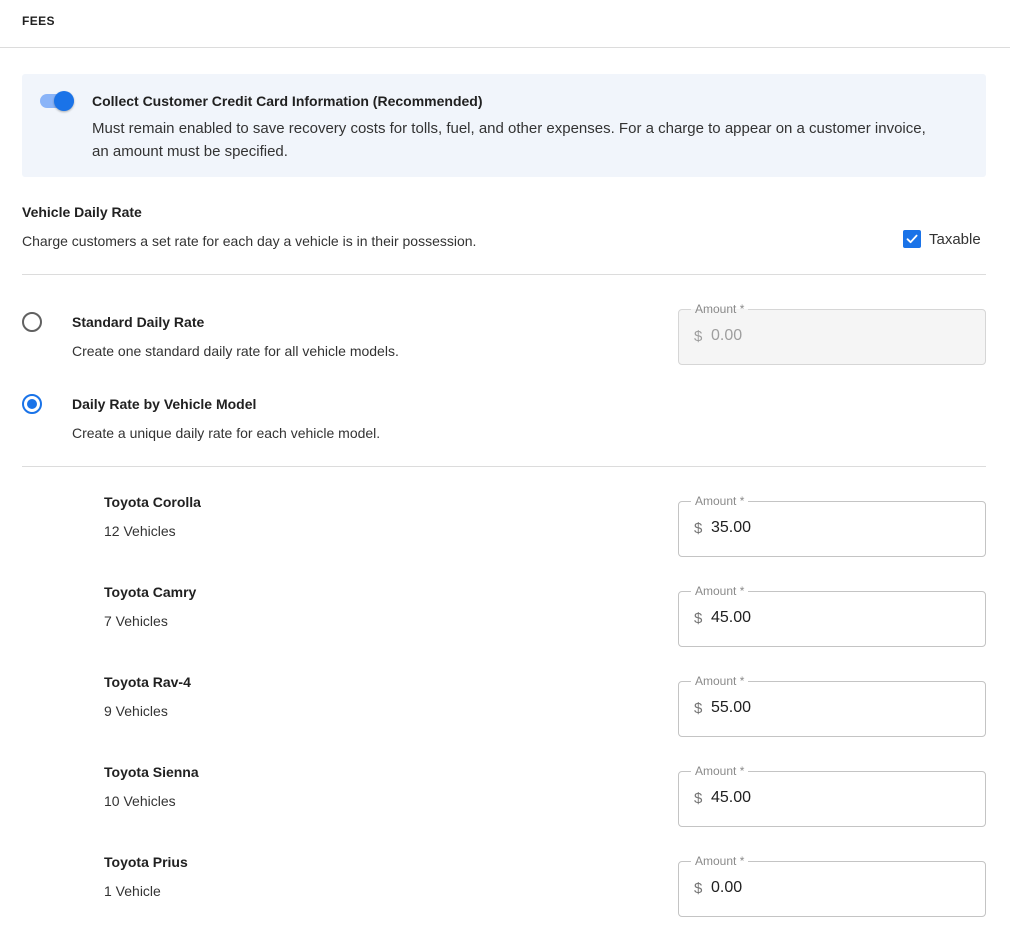 This screenshot has width=1010, height=933. What do you see at coordinates (136, 711) in the screenshot?
I see `model-count-rav4: 9 Vehicles` at bounding box center [136, 711].